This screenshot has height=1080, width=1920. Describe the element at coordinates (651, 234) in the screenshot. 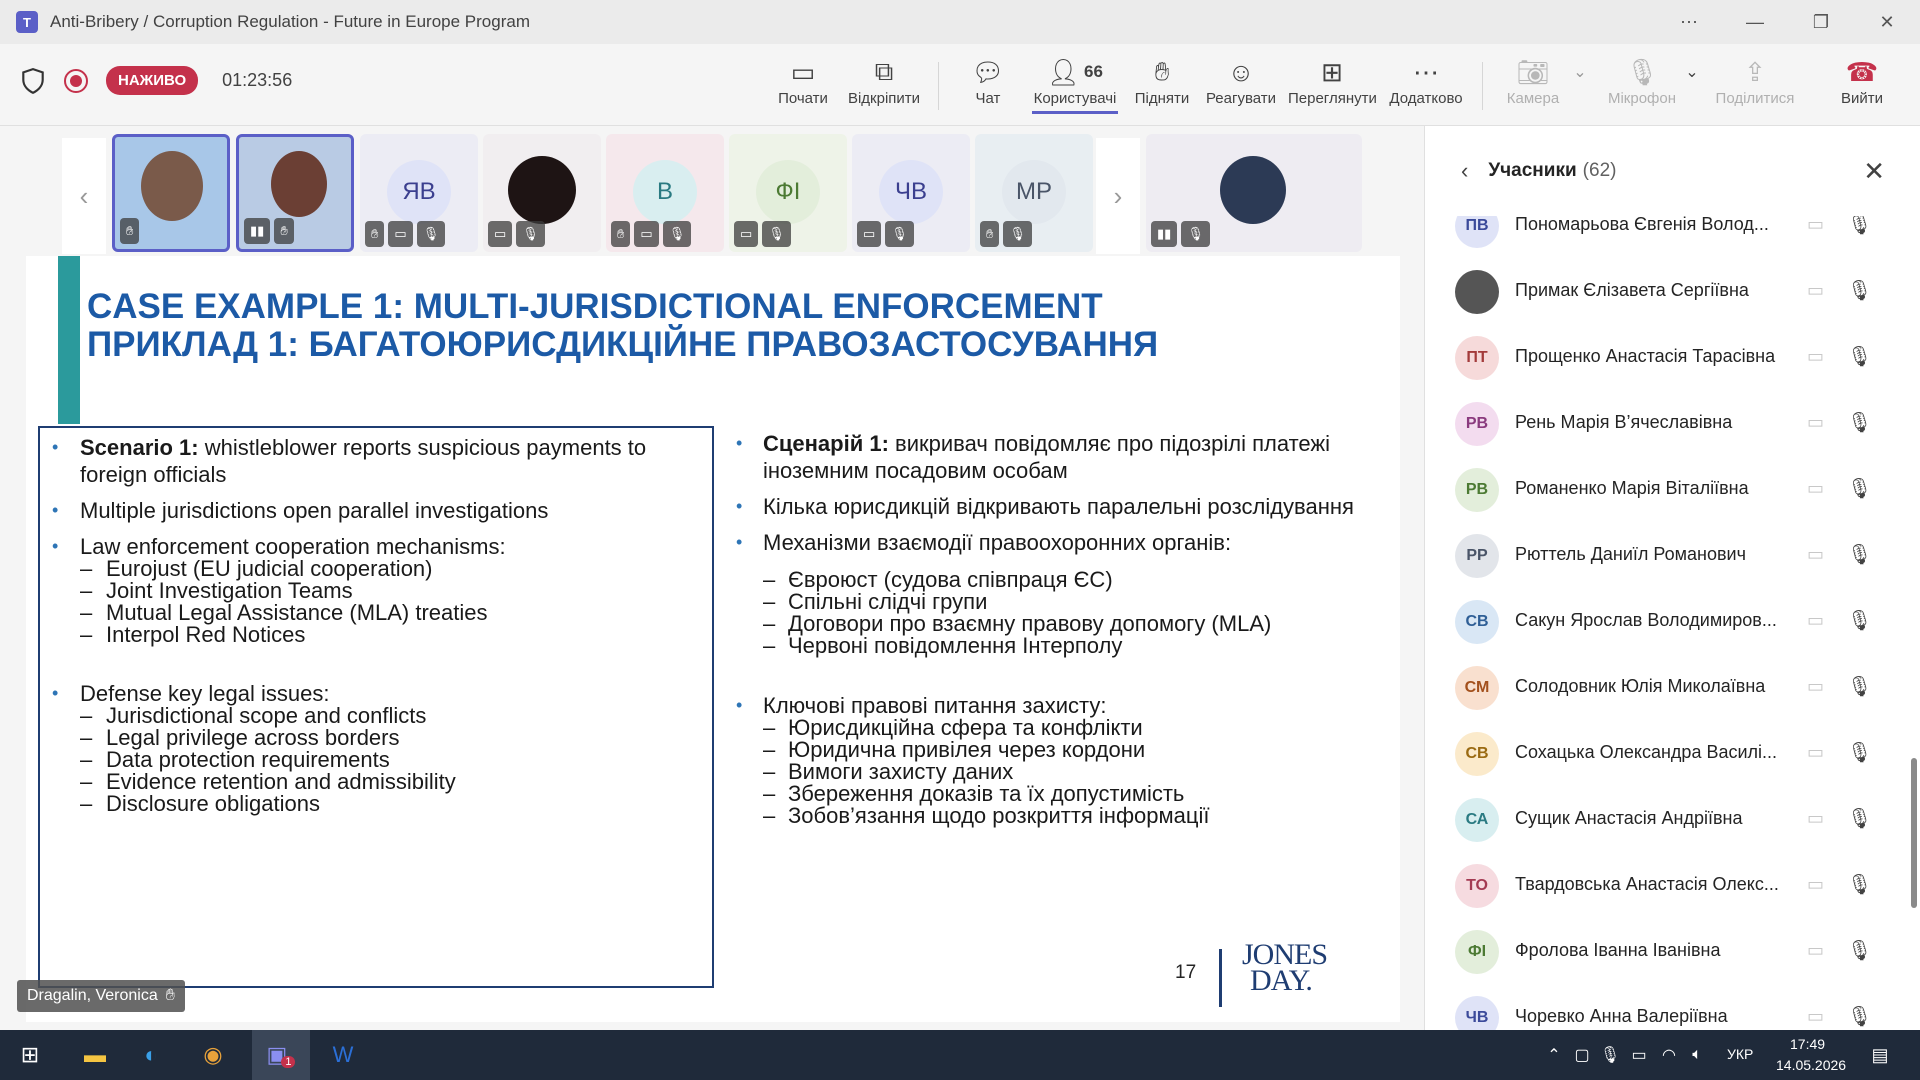

I see `tile-status-icons: ✋︎ ▭ 🎙︎` at that location.